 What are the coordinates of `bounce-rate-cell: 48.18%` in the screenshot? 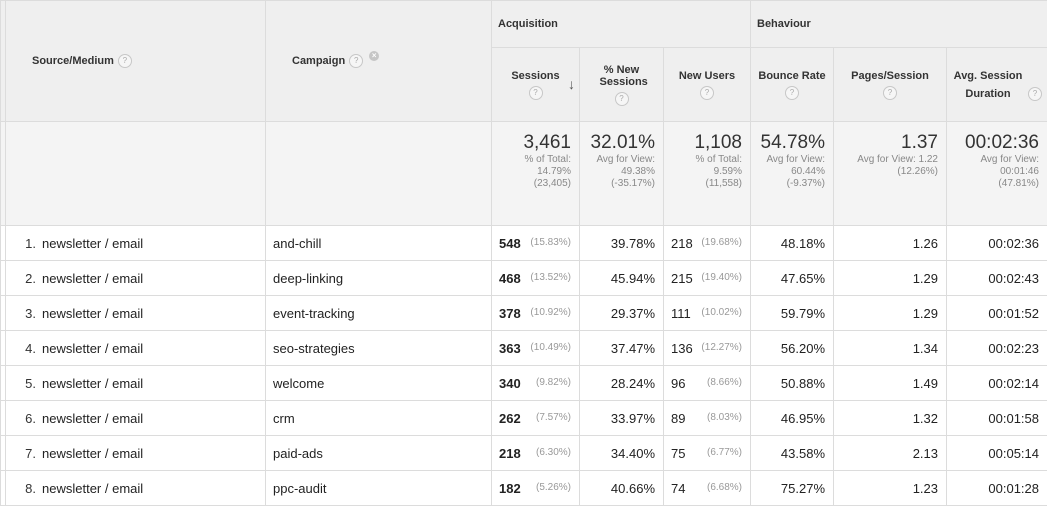 It's located at (792, 243).